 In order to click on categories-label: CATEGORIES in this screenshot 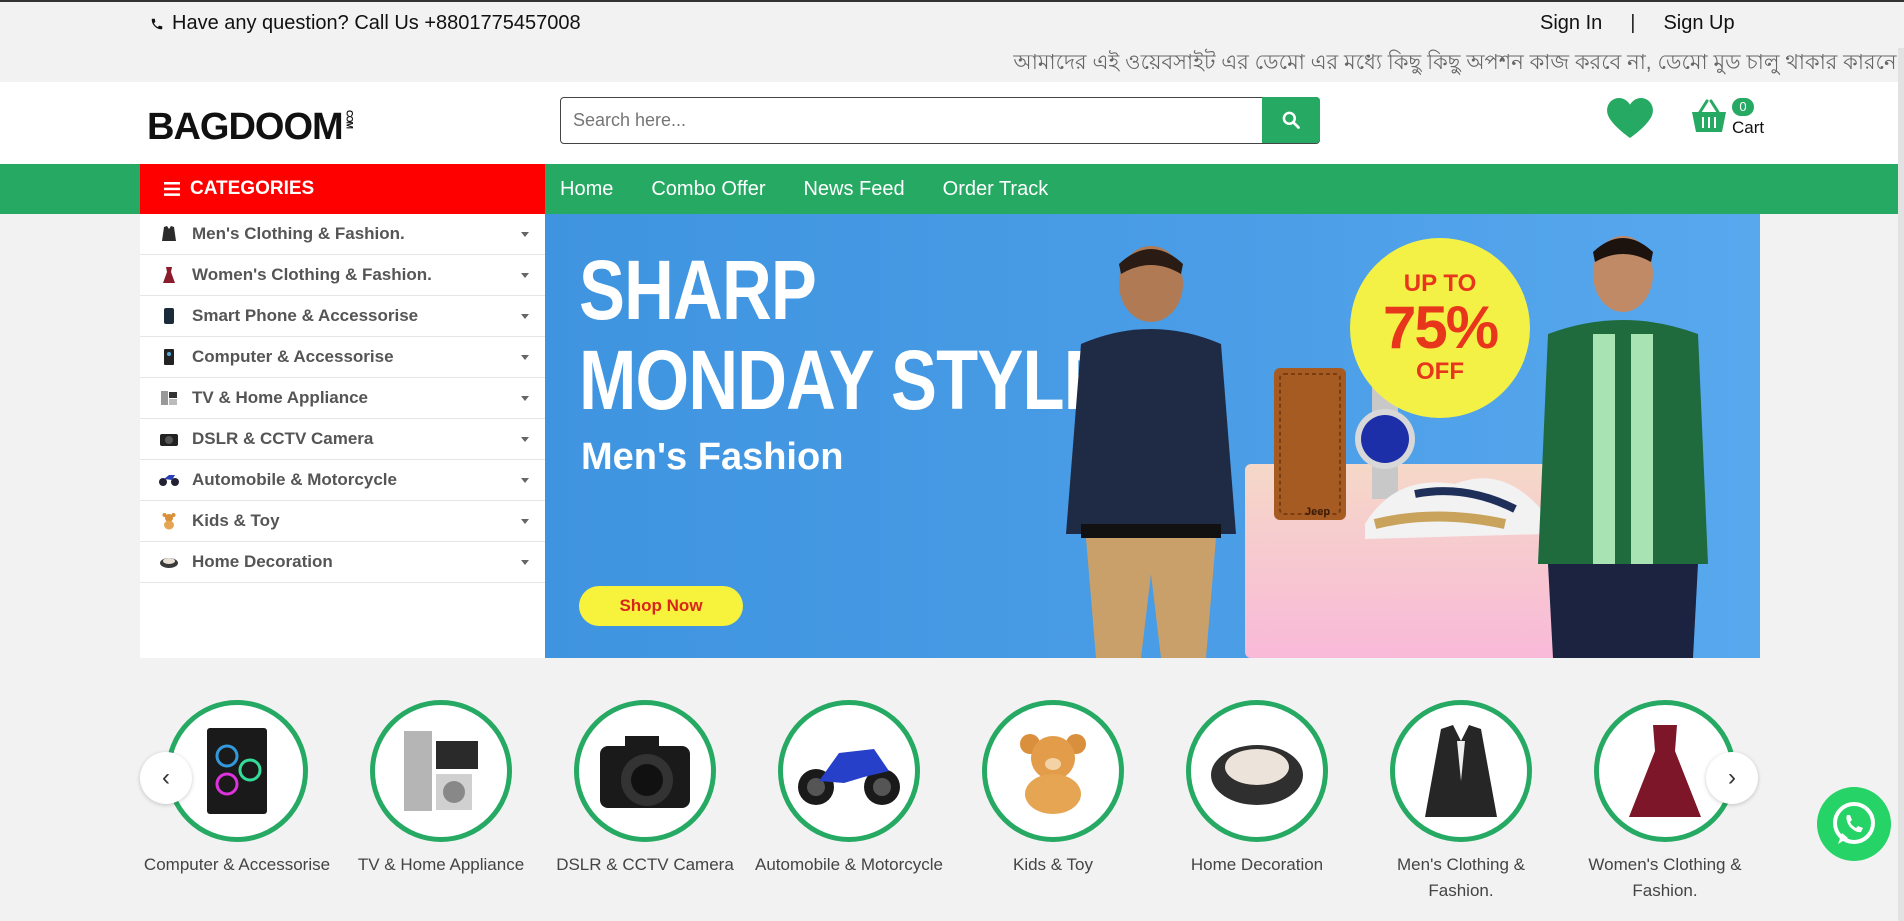, I will do `click(252, 188)`.